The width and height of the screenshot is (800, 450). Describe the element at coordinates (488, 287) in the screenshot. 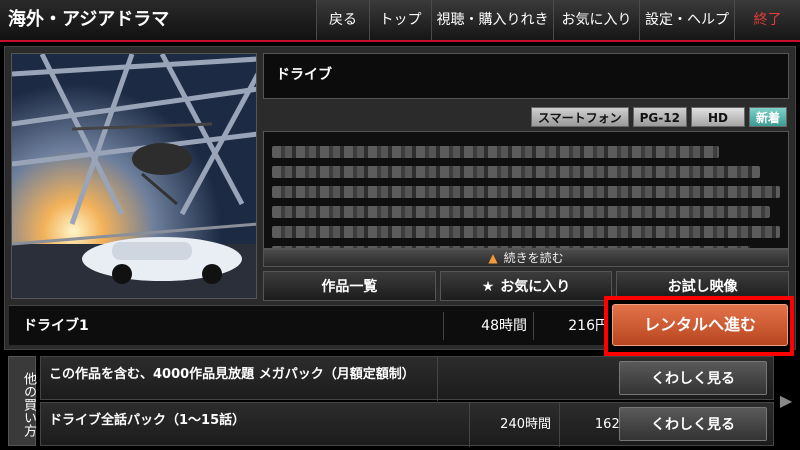

I see `star-icon: ★` at that location.